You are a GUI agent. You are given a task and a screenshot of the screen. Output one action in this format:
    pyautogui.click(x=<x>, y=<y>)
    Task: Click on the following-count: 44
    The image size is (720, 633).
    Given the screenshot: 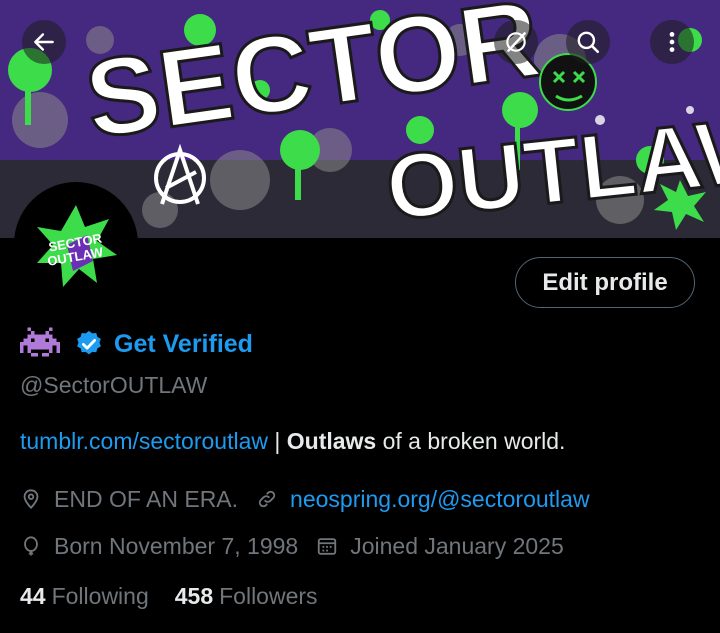 What is the action you would take?
    pyautogui.click(x=33, y=596)
    